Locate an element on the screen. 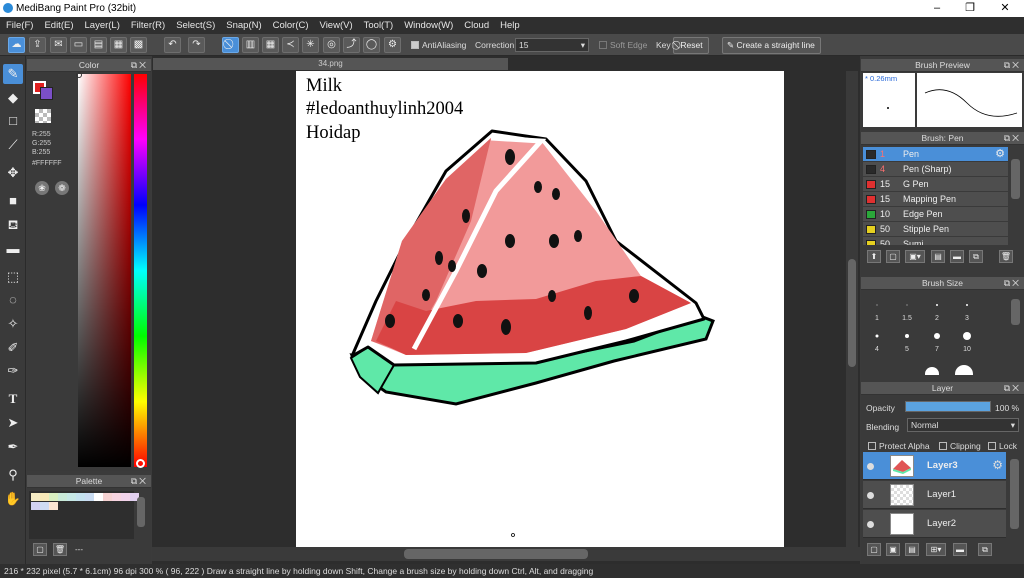 The height and width of the screenshot is (578, 1024). layer-list-scrollbar is located at coordinates (1014, 494).